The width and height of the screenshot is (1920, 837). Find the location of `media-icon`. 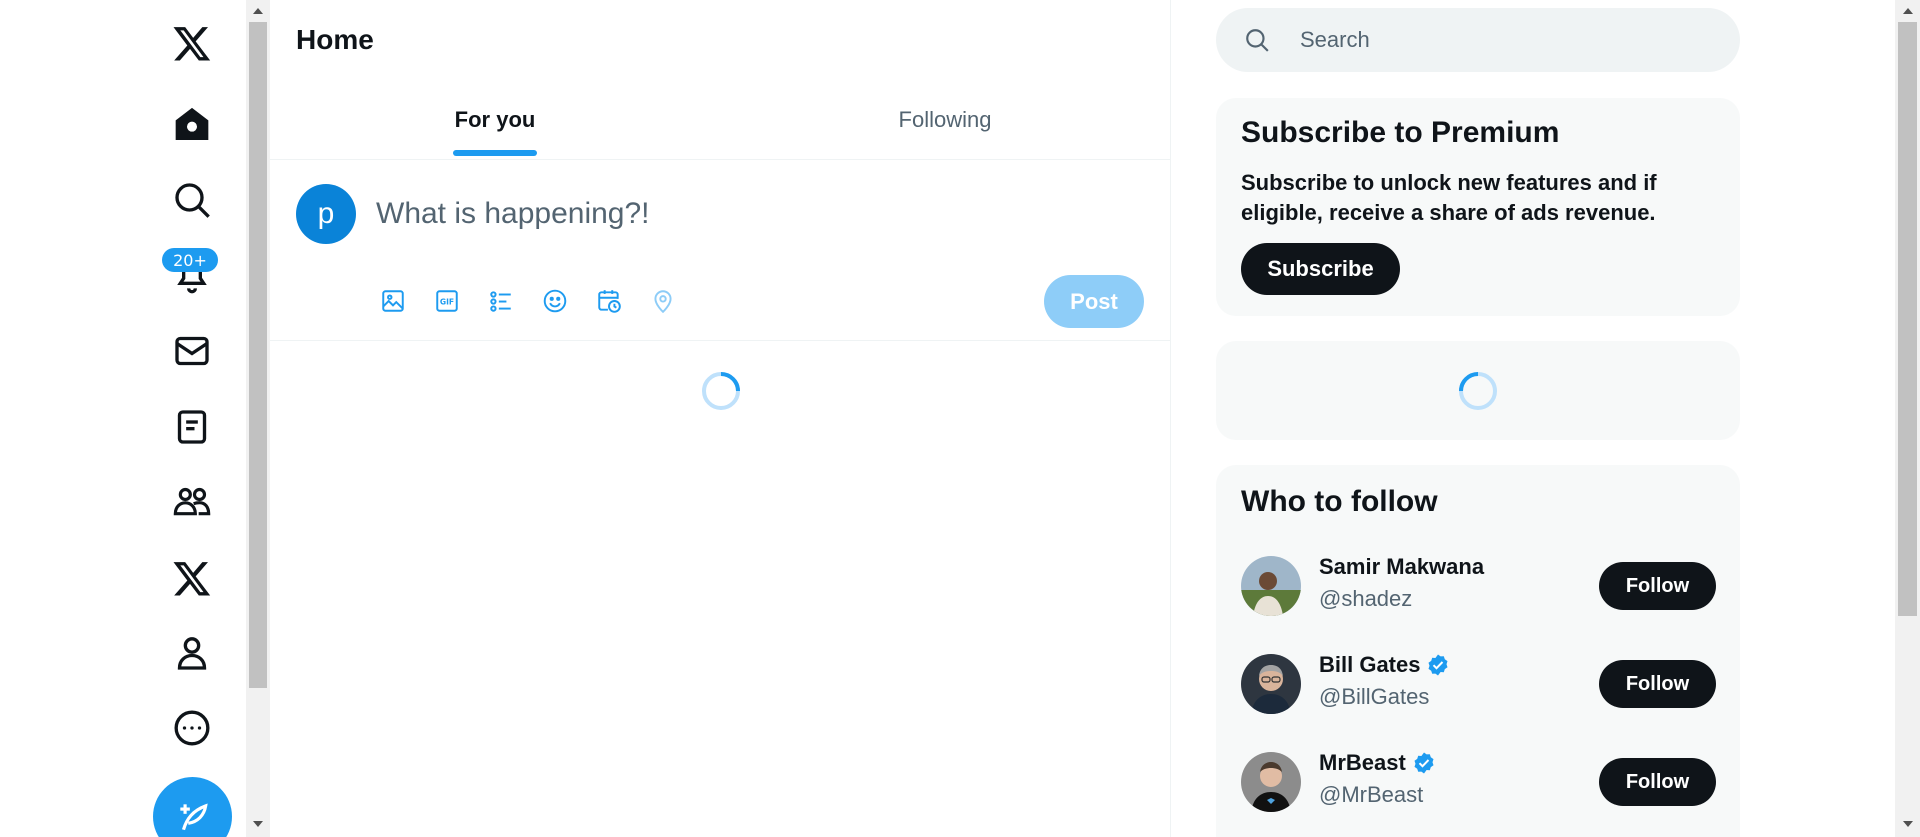

media-icon is located at coordinates (393, 301).